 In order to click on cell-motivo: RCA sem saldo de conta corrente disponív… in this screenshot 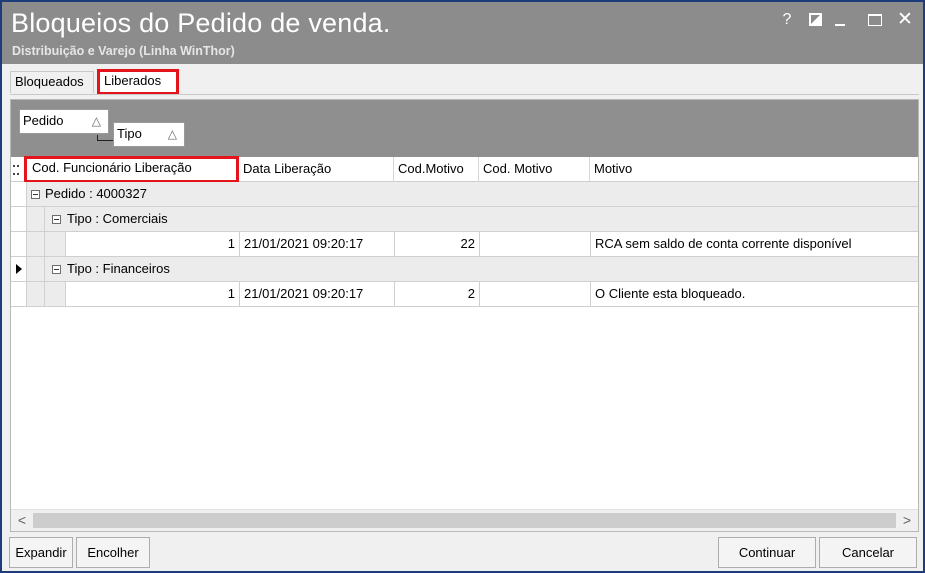, I will do `click(754, 244)`.